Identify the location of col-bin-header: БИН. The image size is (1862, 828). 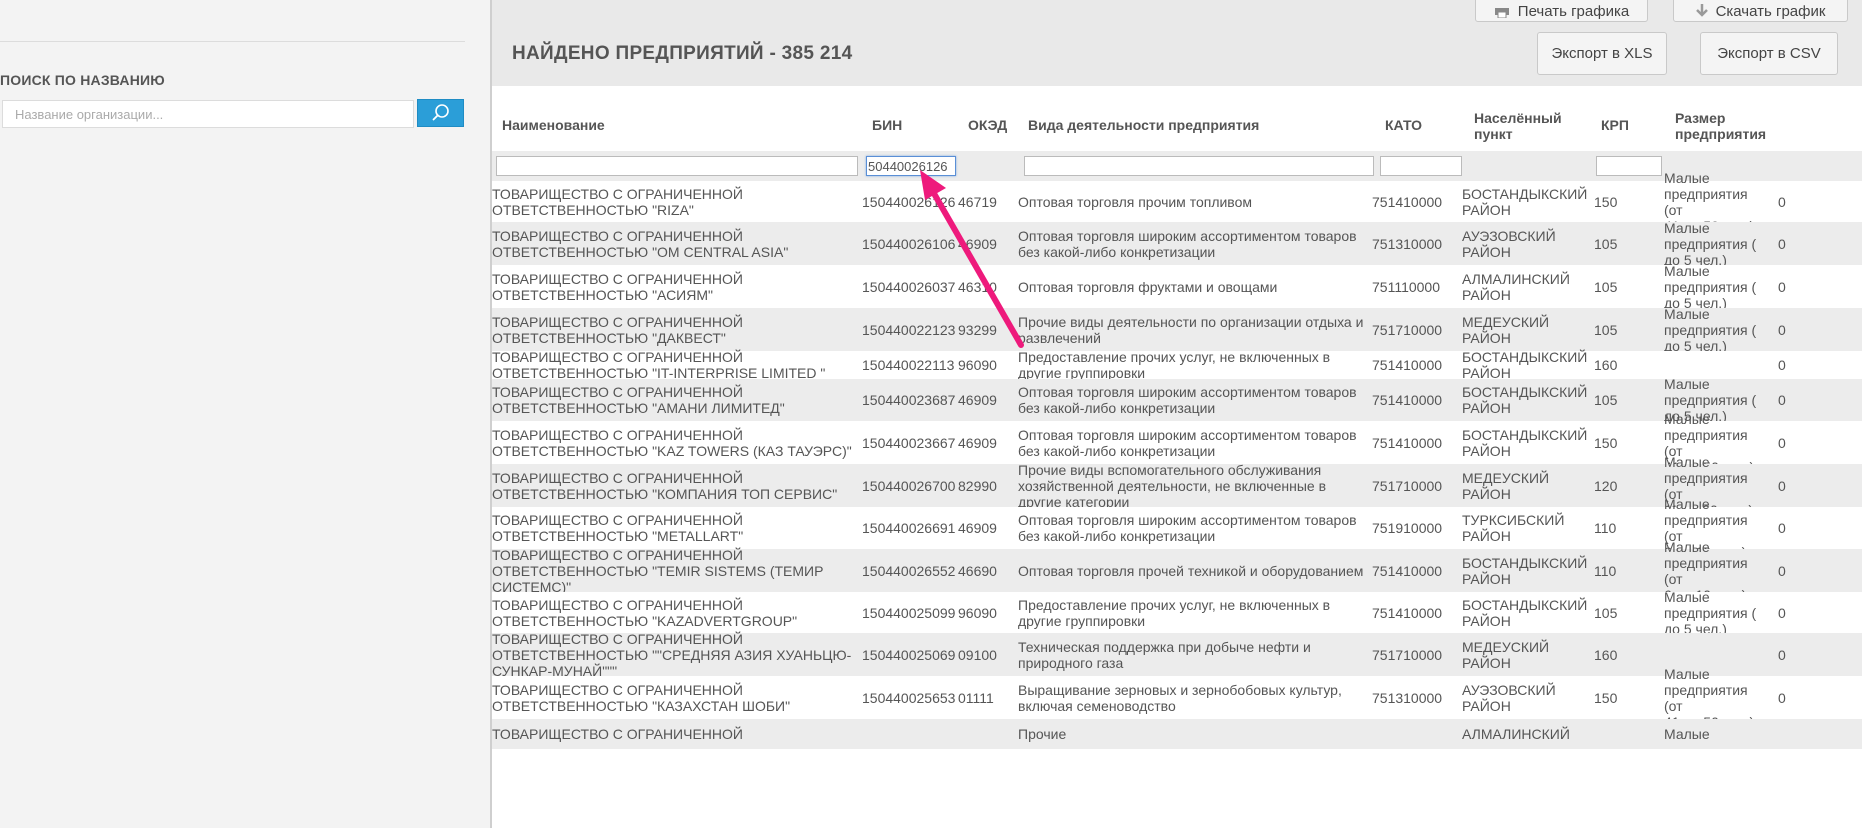
(887, 125).